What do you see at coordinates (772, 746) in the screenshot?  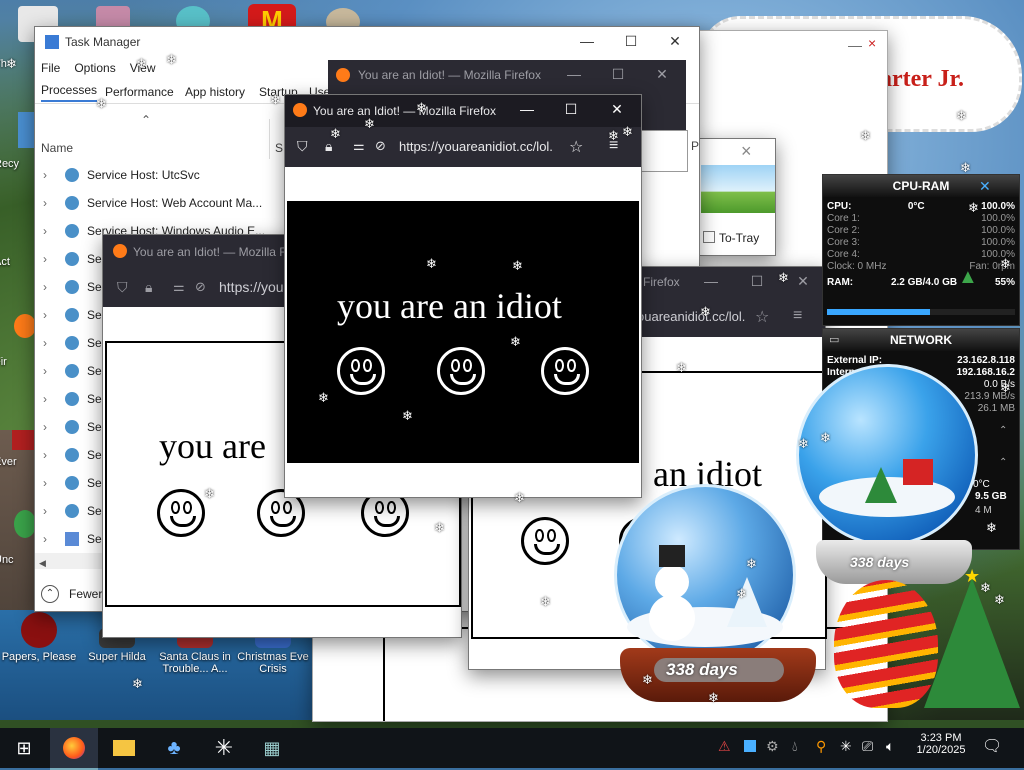 I see `tray-icon: ⚙` at bounding box center [772, 746].